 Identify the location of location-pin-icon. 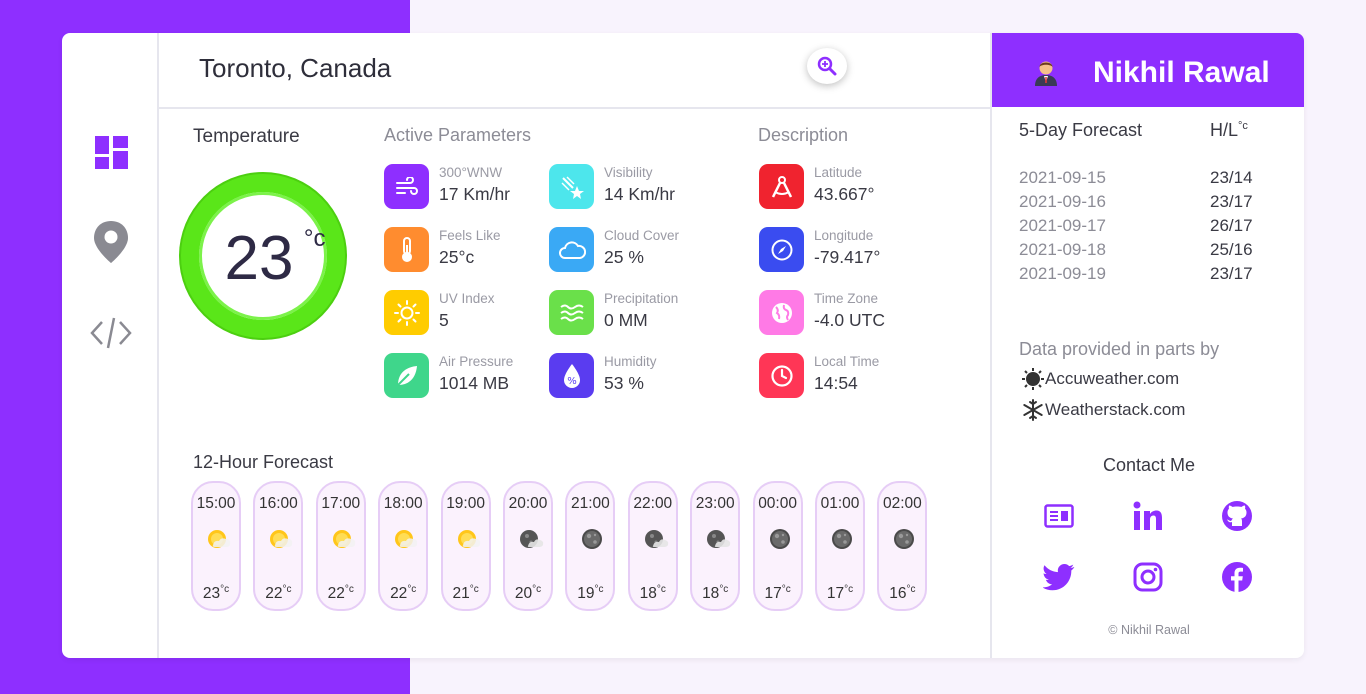
(111, 242).